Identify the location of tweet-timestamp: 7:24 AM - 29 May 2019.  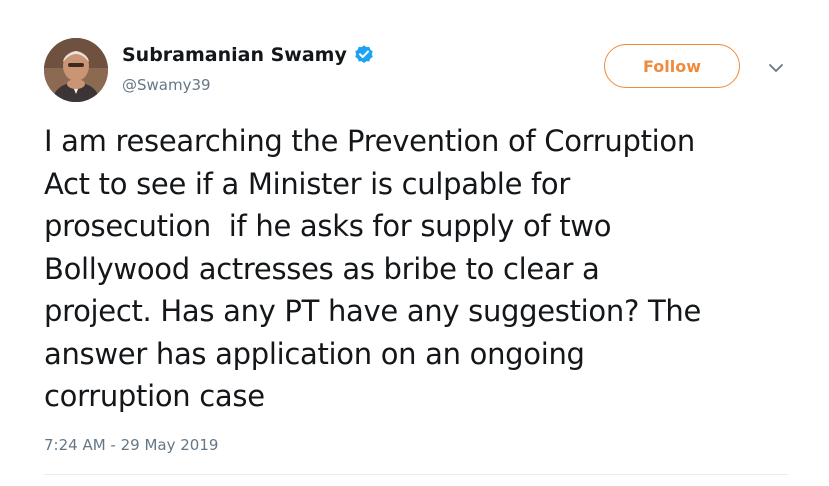
(131, 445).